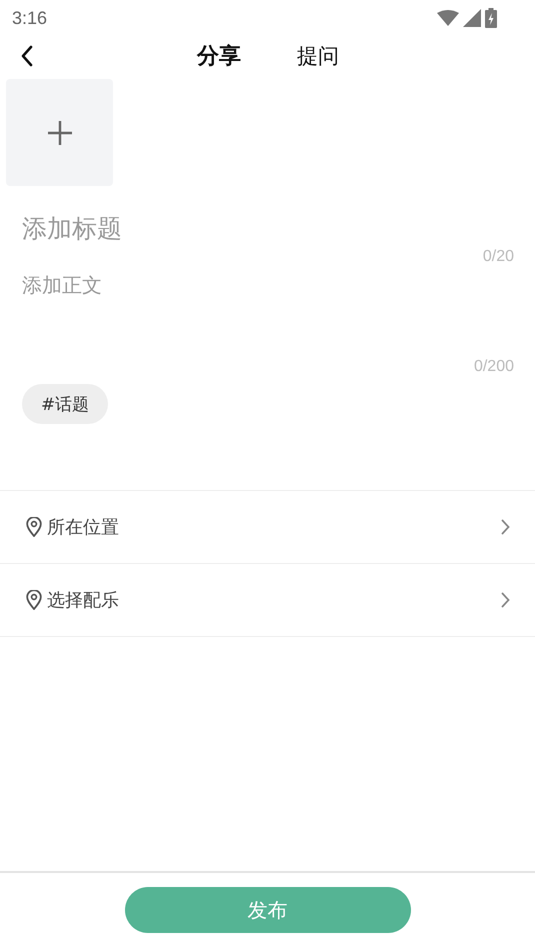 Image resolution: width=535 pixels, height=951 pixels. What do you see at coordinates (30, 18) in the screenshot?
I see `status-time: 3:16` at bounding box center [30, 18].